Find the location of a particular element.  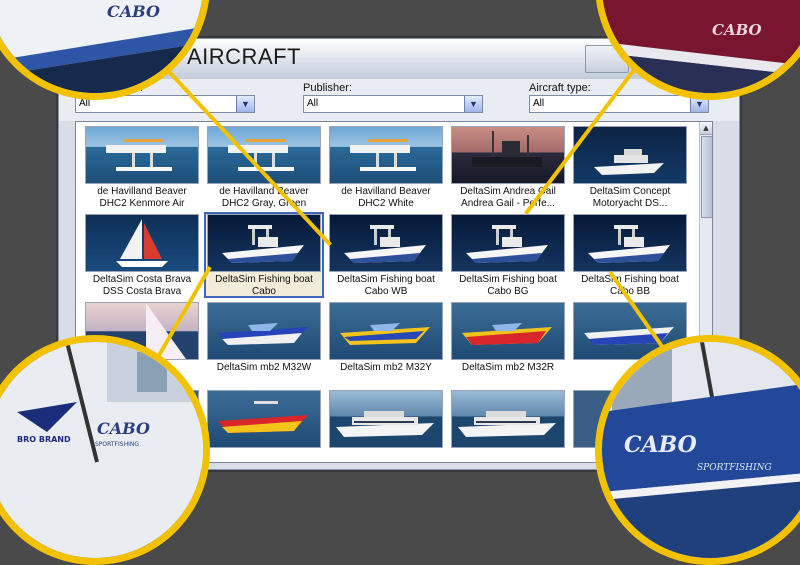

aircraft-type-select: All ▼ is located at coordinates (619, 104).